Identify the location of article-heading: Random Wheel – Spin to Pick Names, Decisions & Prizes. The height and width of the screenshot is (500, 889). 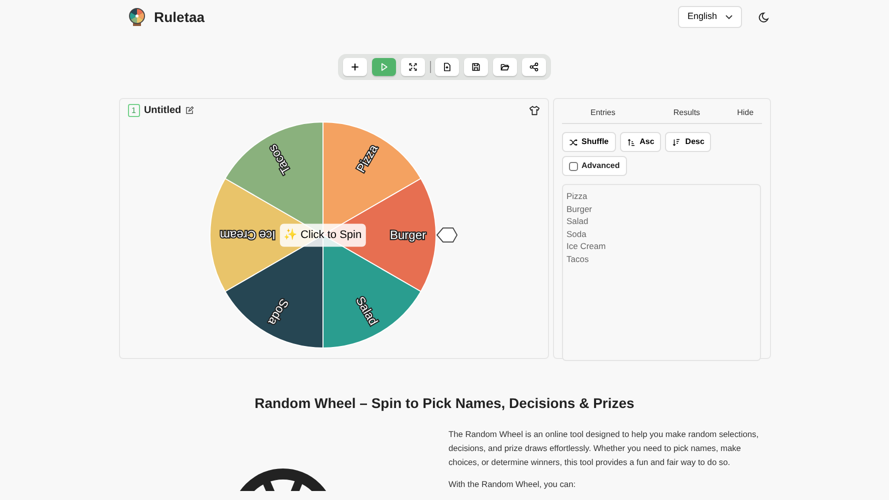
(445, 403).